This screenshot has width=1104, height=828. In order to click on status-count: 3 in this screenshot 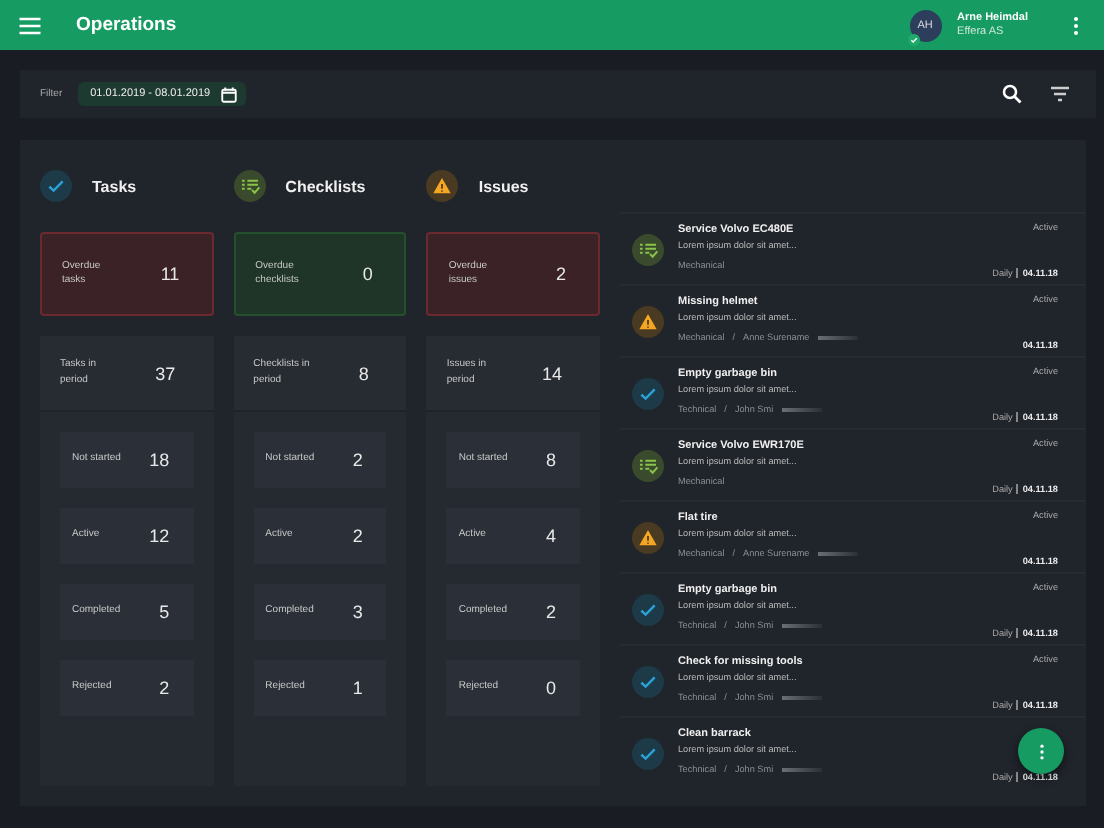, I will do `click(357, 612)`.